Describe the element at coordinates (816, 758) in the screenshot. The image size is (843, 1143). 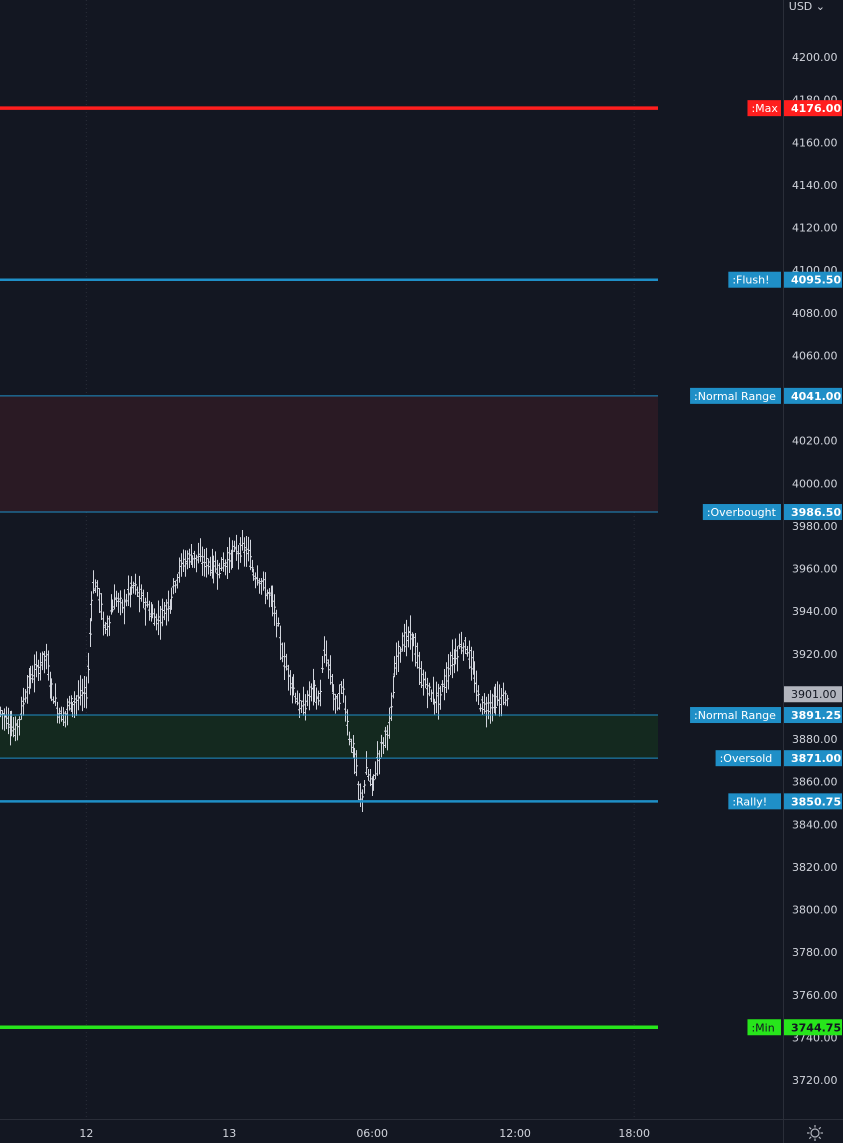
I see `level-value-text: 3871.00` at that location.